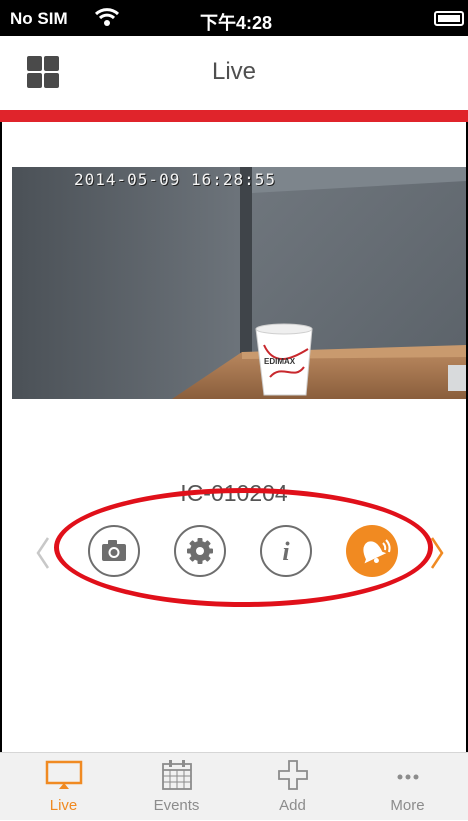 Image resolution: width=468 pixels, height=821 pixels. I want to click on clock: 下午4:28, so click(236, 23).